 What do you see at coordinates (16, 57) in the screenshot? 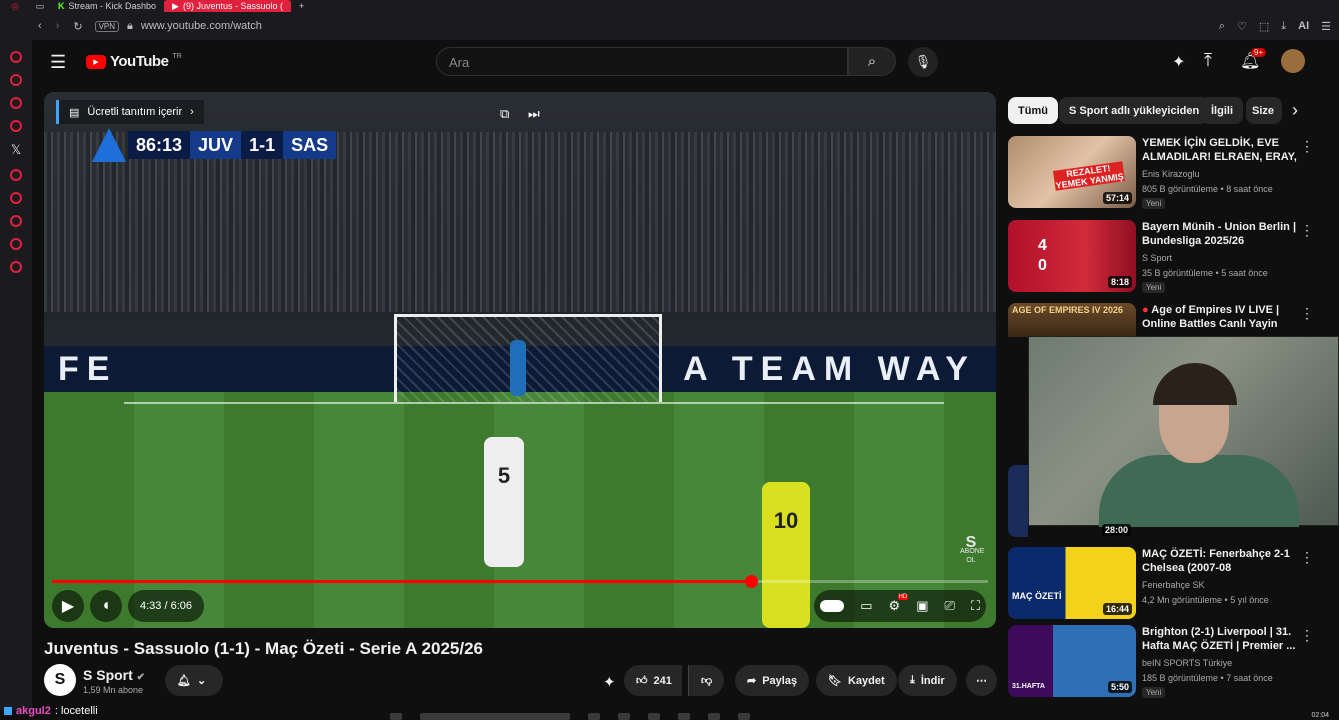
I see `speed-dial-icon` at bounding box center [16, 57].